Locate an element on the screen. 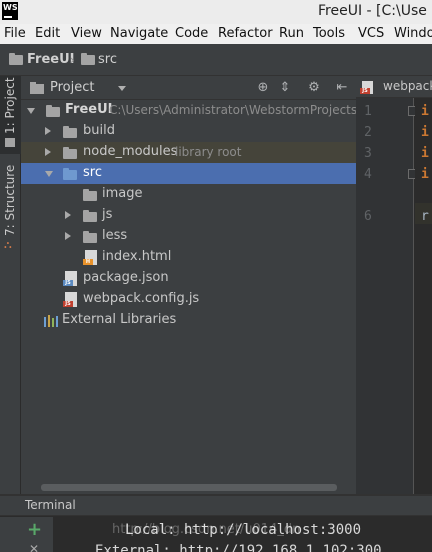 The width and height of the screenshot is (432, 552). json-file-icon: JS is located at coordinates (70, 278).